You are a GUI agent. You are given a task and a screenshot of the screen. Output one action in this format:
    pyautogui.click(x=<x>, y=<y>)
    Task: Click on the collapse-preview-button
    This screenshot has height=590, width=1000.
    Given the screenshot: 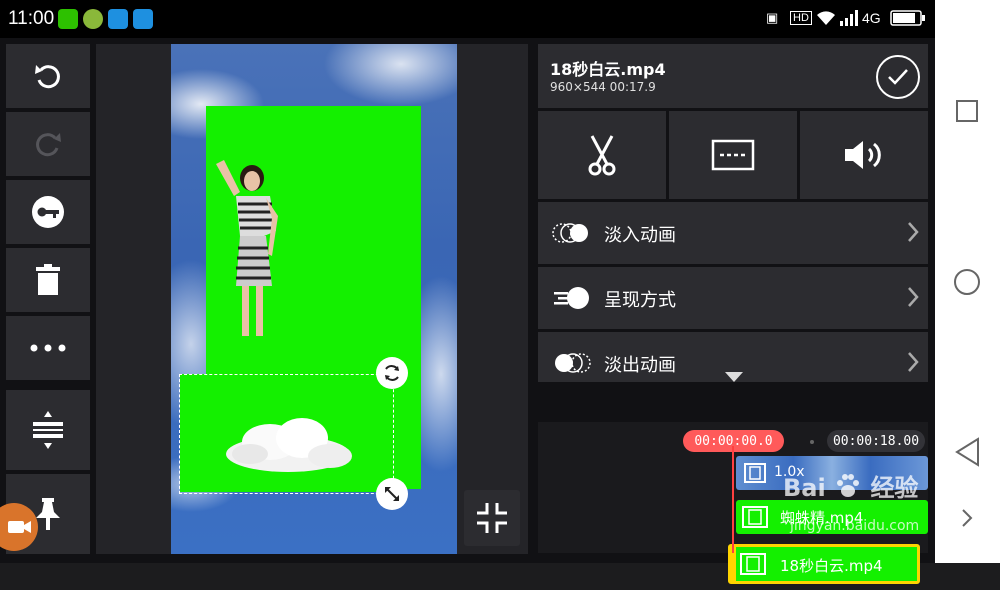 What is the action you would take?
    pyautogui.click(x=492, y=518)
    